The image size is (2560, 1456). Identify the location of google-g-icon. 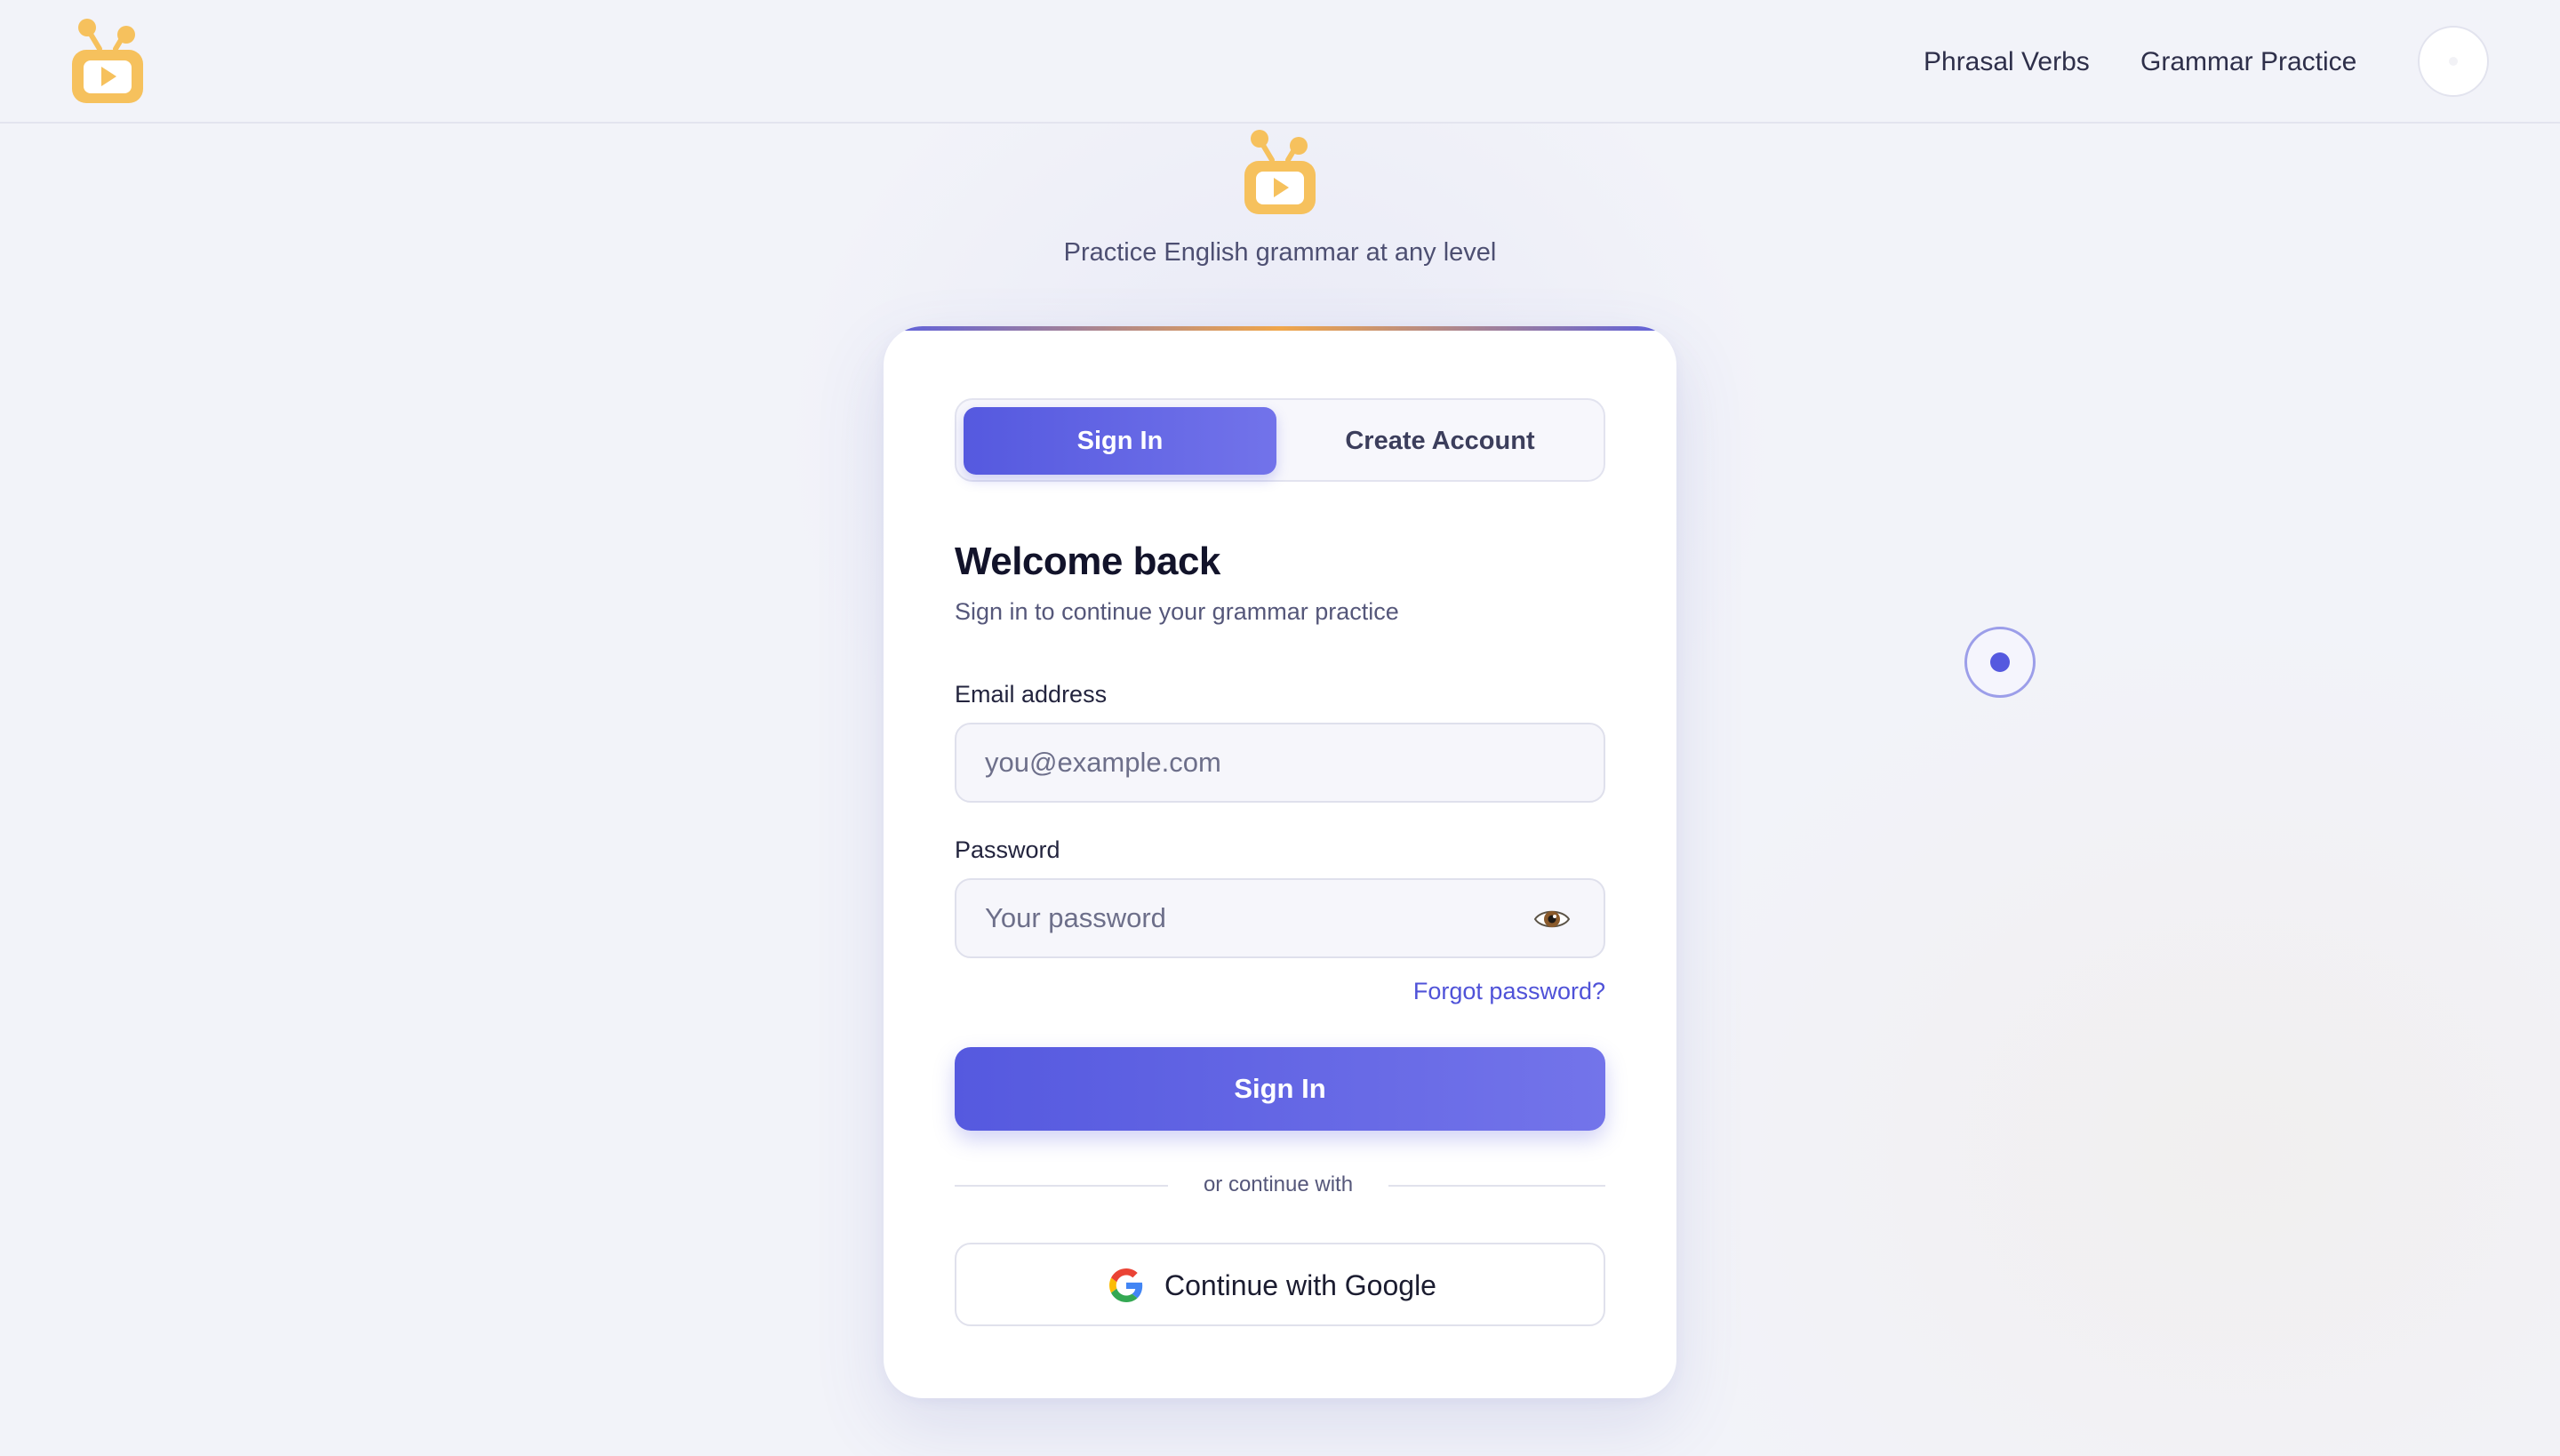
(1126, 1285).